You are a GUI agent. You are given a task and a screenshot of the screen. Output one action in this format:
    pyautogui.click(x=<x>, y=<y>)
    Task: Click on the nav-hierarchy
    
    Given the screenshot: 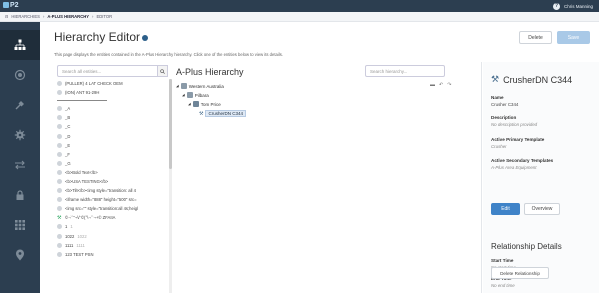 What is the action you would take?
    pyautogui.click(x=20, y=45)
    